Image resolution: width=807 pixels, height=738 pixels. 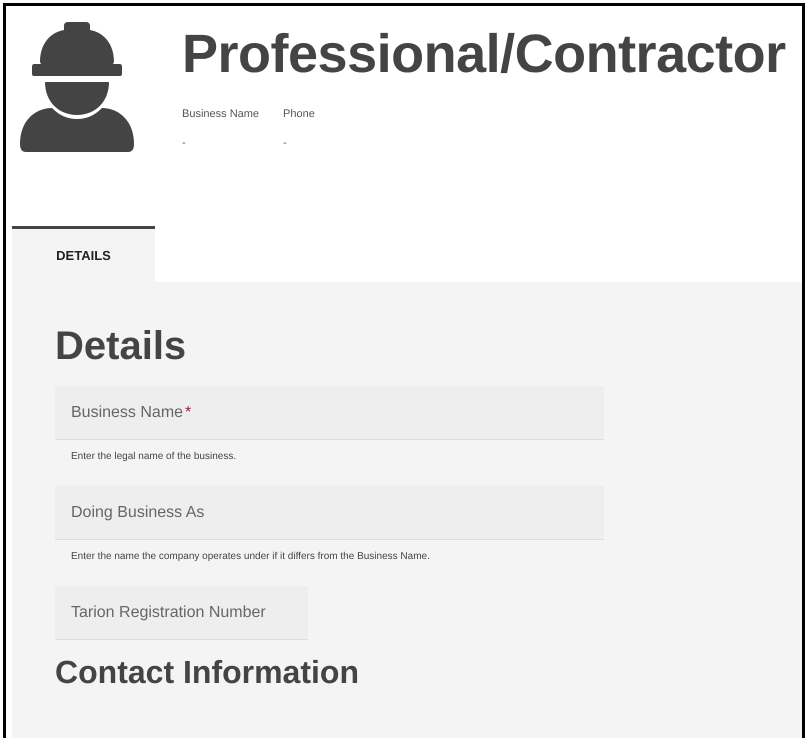 What do you see at coordinates (329, 413) in the screenshot?
I see `input-field: Business Name*` at bounding box center [329, 413].